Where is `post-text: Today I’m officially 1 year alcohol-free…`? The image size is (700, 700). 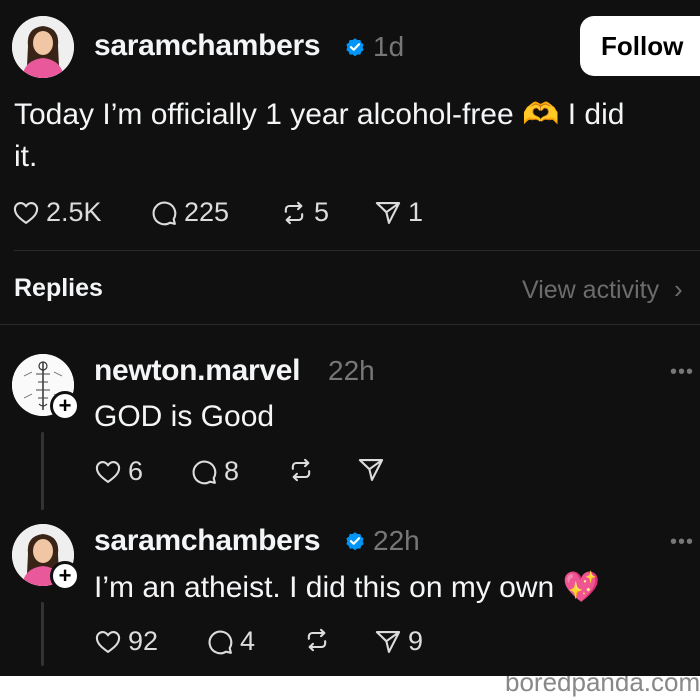 post-text: Today I’m officially 1 year alcohol-free… is located at coordinates (354, 136).